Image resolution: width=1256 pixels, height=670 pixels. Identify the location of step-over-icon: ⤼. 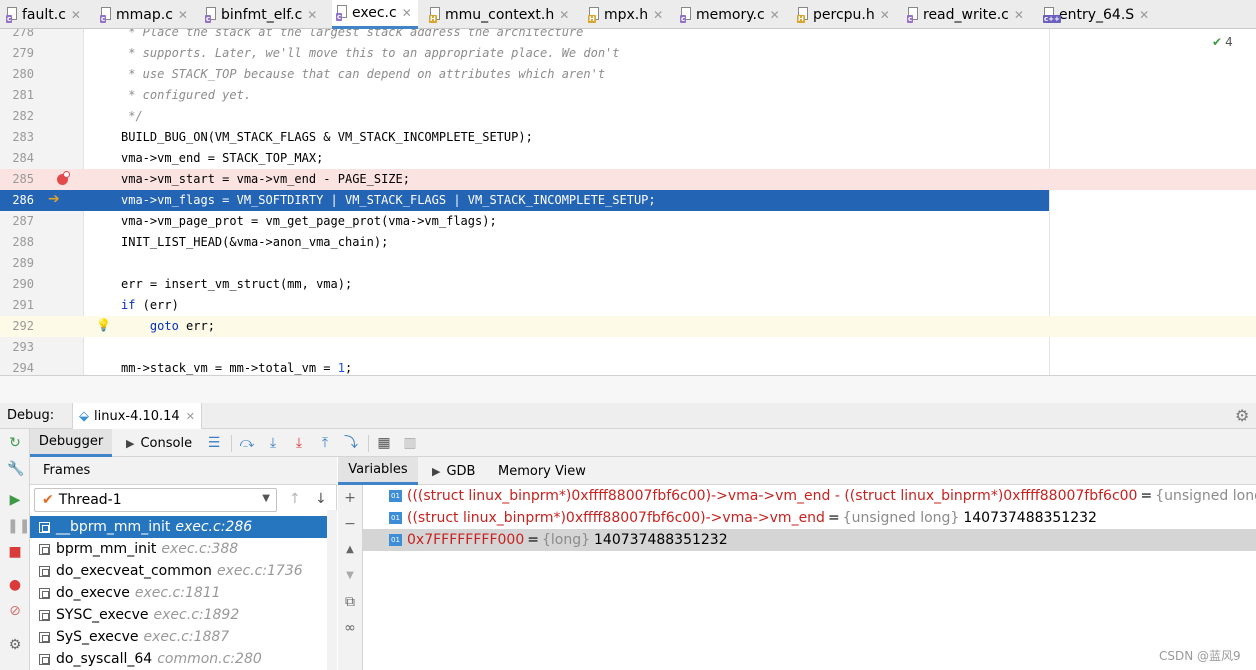
(247, 443).